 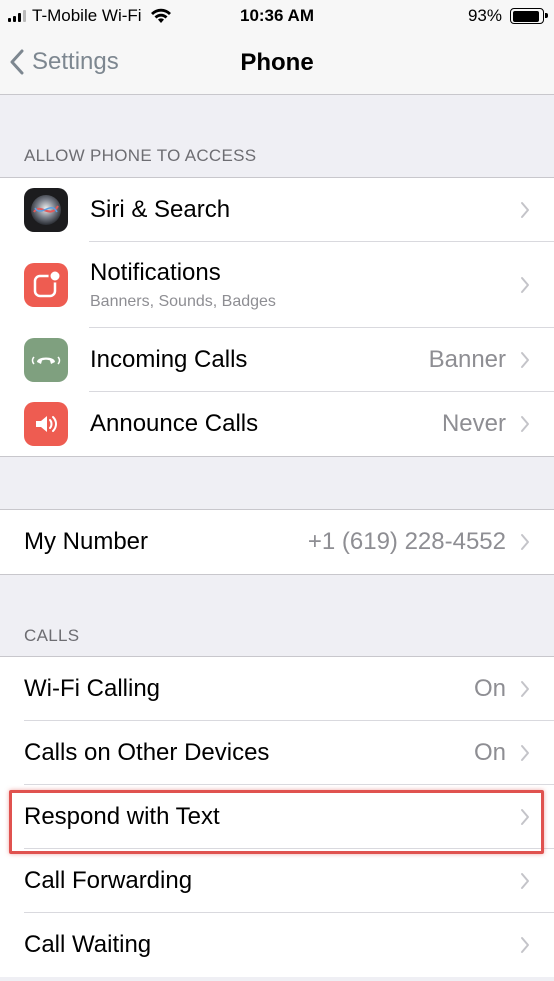 I want to click on row-call-waiting: Call Waiting, so click(x=277, y=945).